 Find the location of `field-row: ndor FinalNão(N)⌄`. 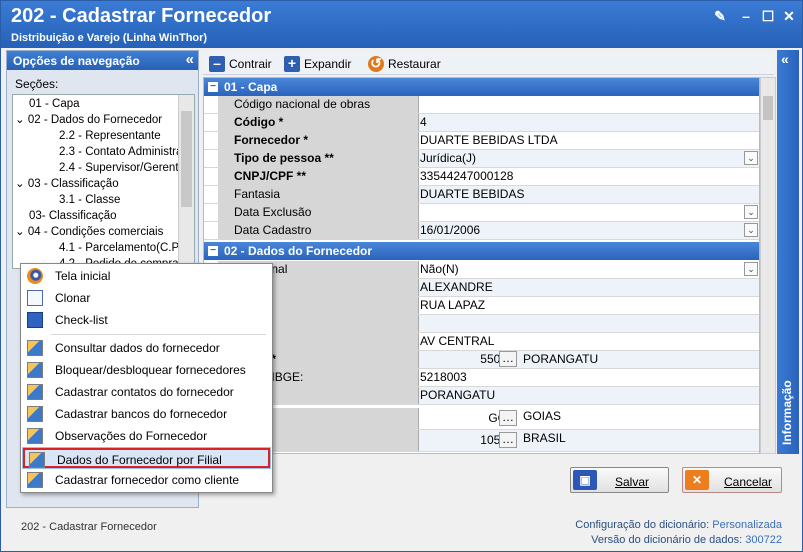

field-row: ndor FinalNão(N)⌄ is located at coordinates (481, 270).